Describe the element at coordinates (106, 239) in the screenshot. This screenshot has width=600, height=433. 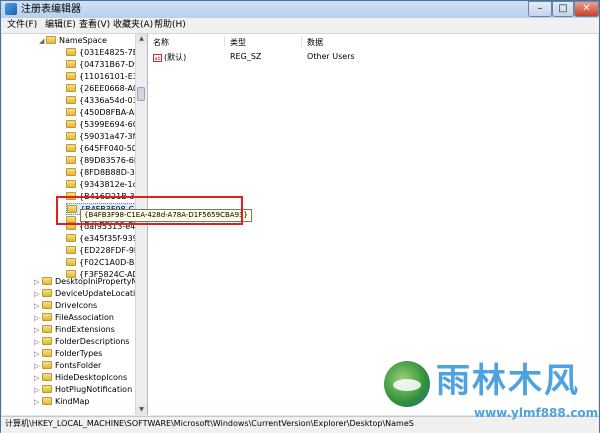
I see `tree-item-child: {e345f35f-9397-` at that location.